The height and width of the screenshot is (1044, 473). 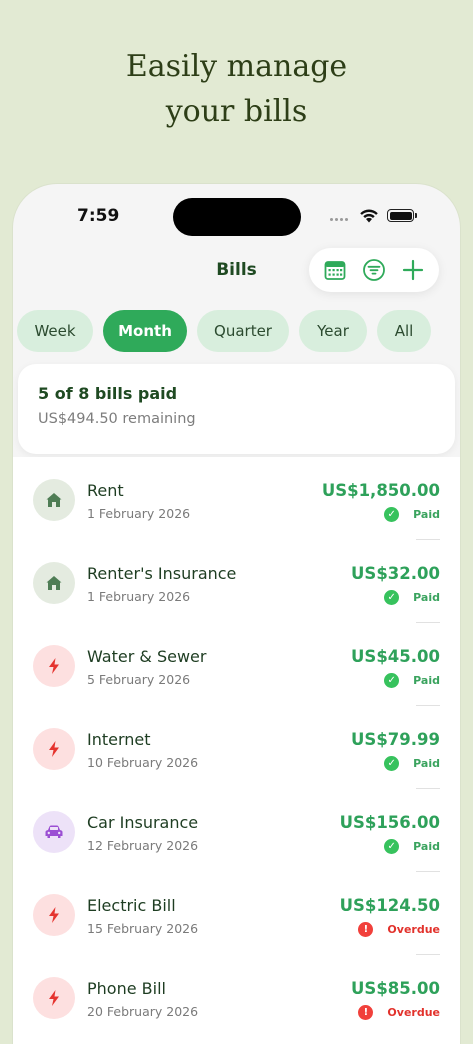 I want to click on filter-month: Month, so click(x=145, y=331).